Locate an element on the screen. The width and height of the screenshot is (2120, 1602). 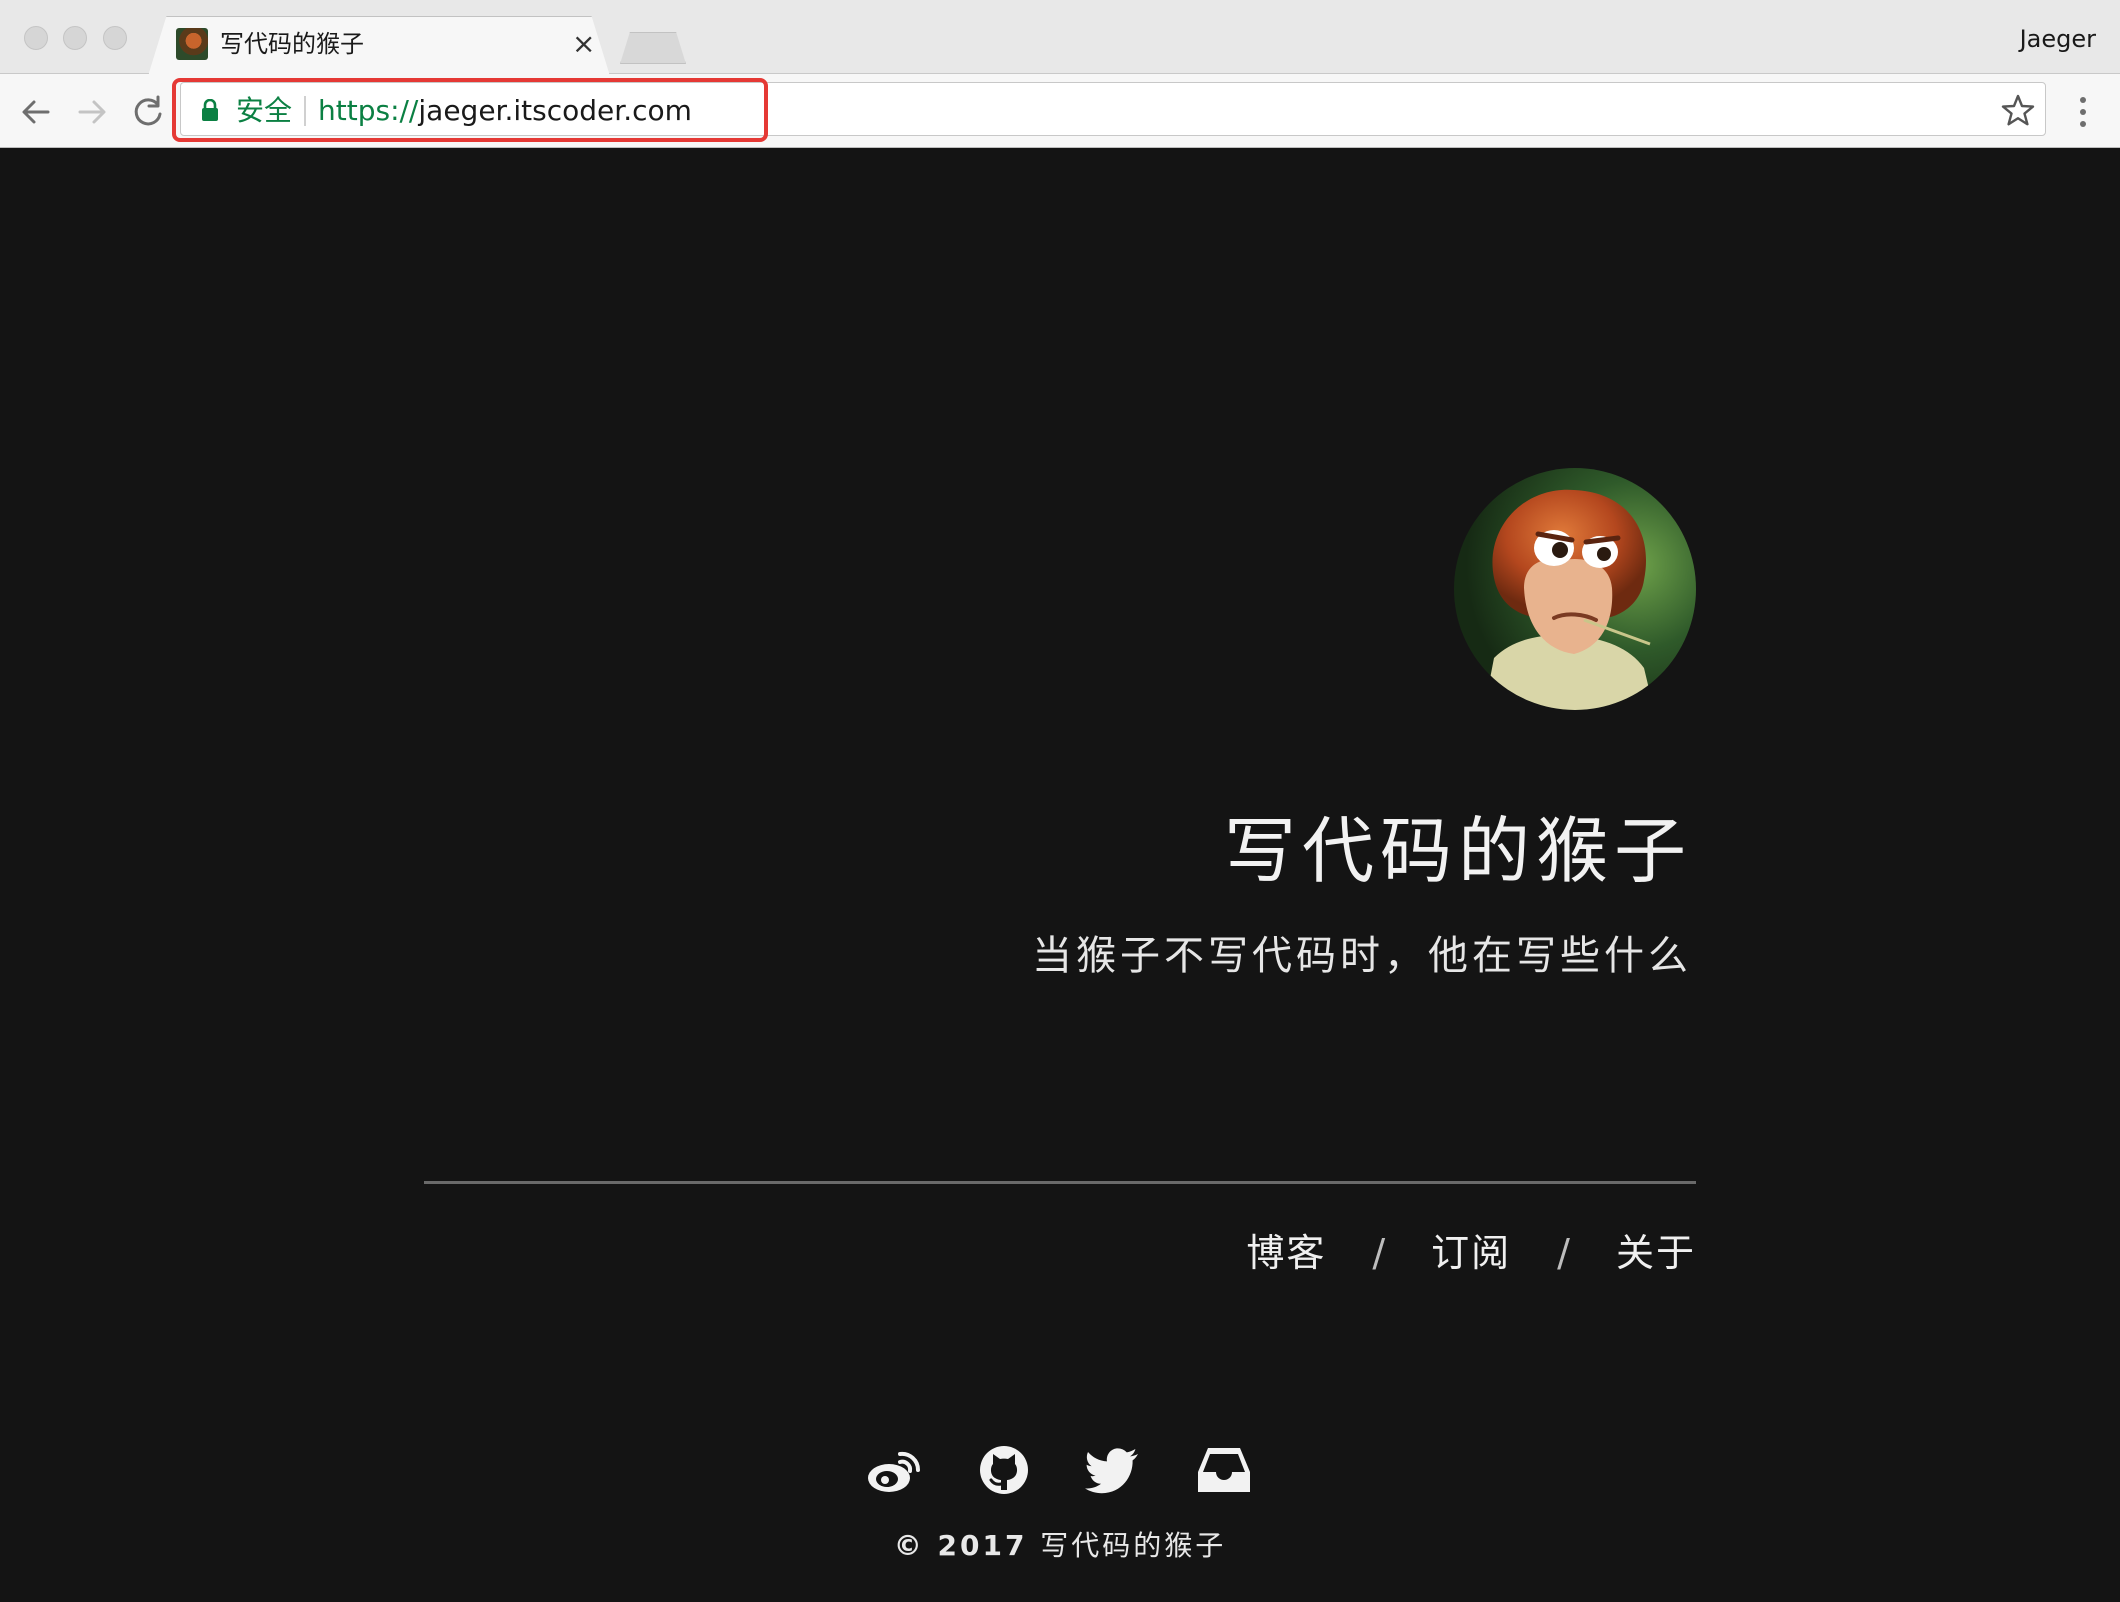
url-scheme: https:// is located at coordinates (368, 110).